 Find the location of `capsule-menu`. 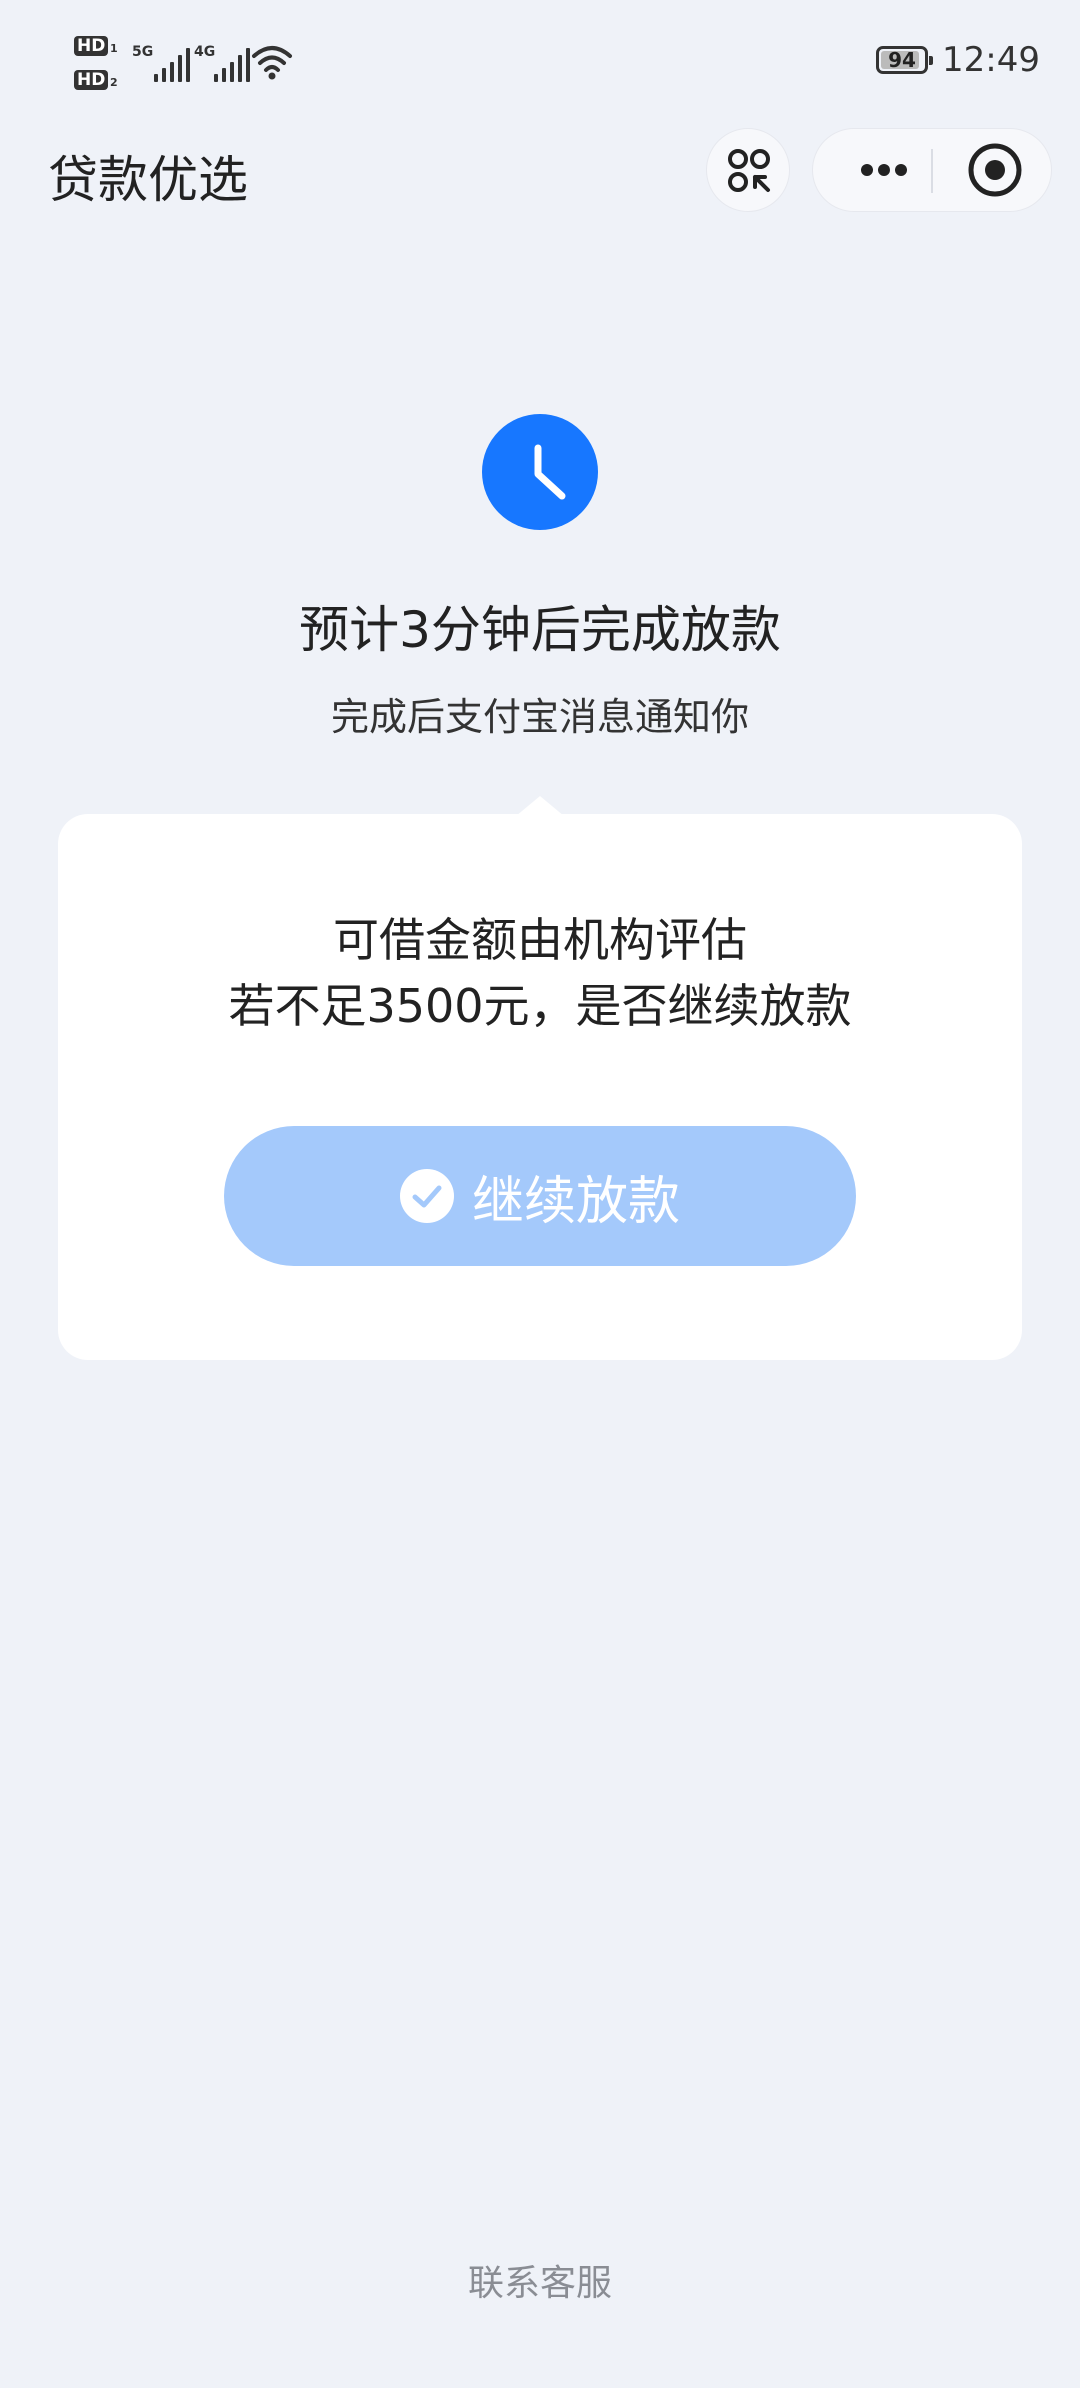

capsule-menu is located at coordinates (932, 170).